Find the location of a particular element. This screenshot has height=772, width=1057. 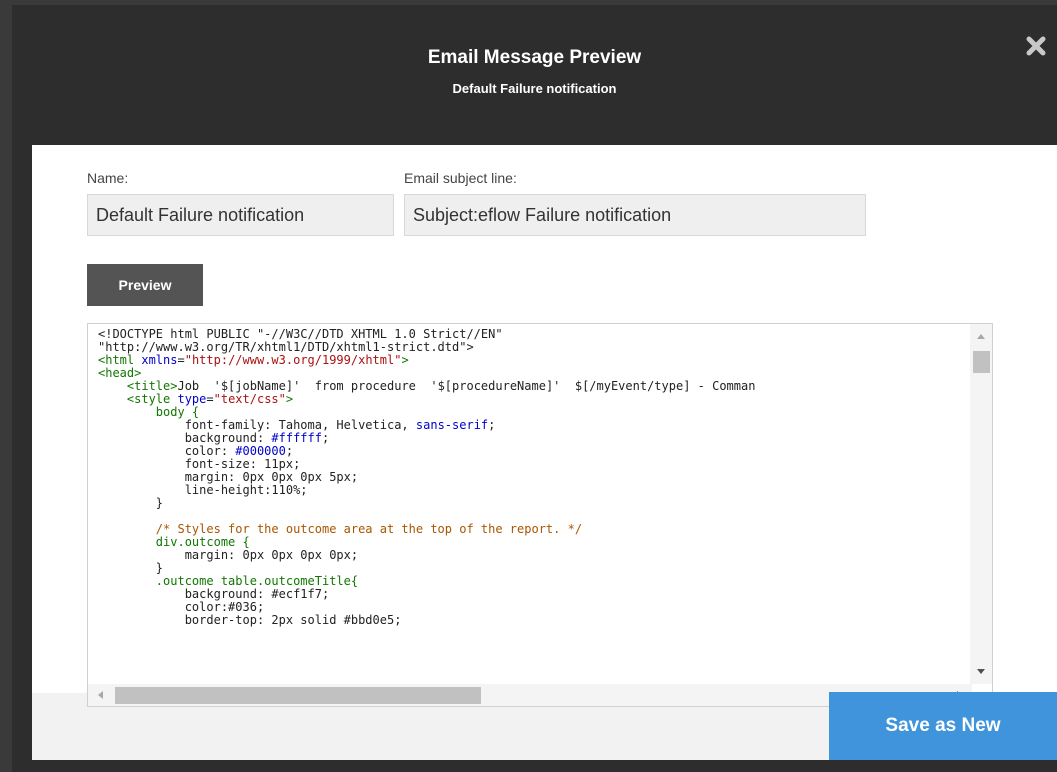

close-x-icon is located at coordinates (1036, 46).